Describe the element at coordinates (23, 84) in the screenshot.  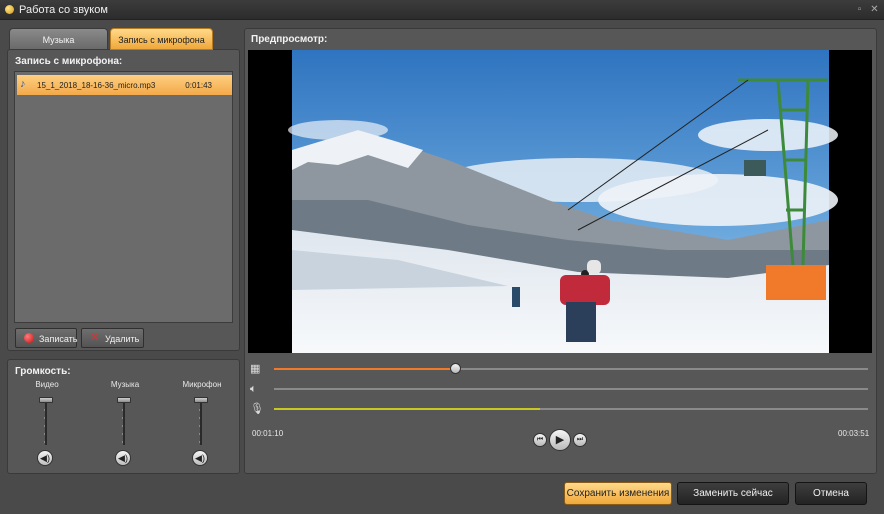
I see `music-note-icon: ♪` at that location.